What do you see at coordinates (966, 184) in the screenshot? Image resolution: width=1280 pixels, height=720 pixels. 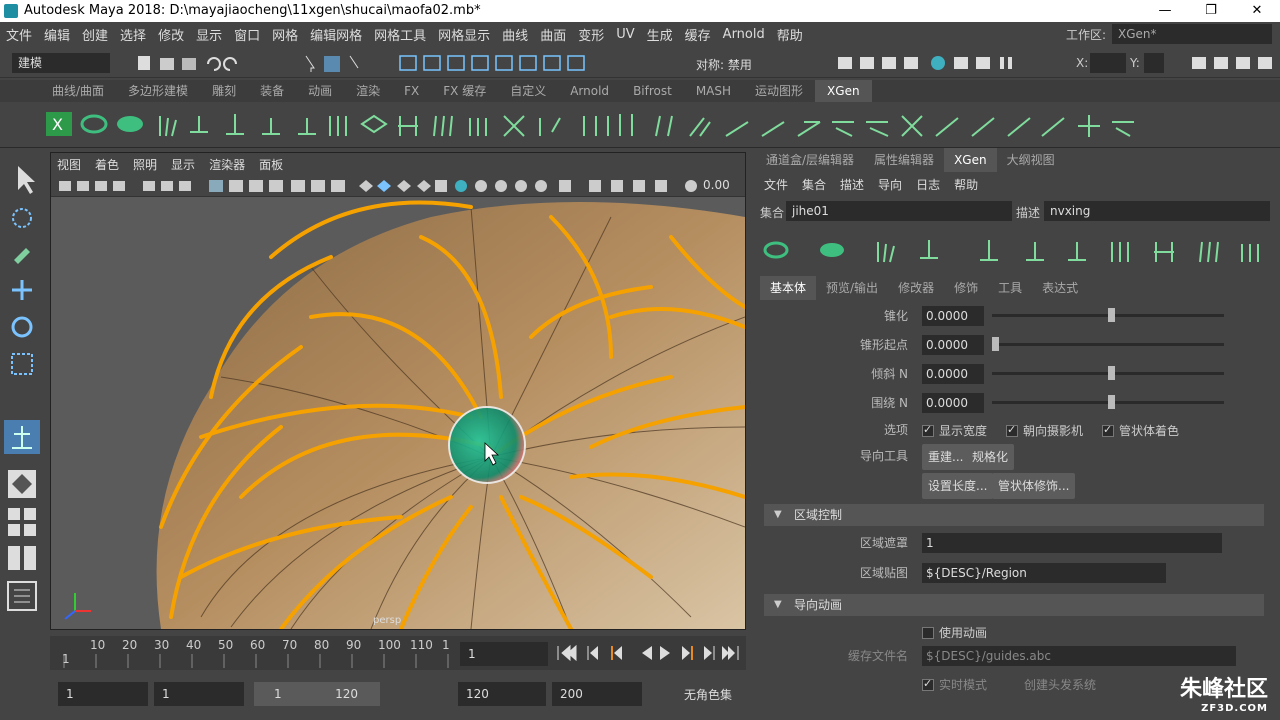 I see `xgen-menu-help: 帮助` at bounding box center [966, 184].